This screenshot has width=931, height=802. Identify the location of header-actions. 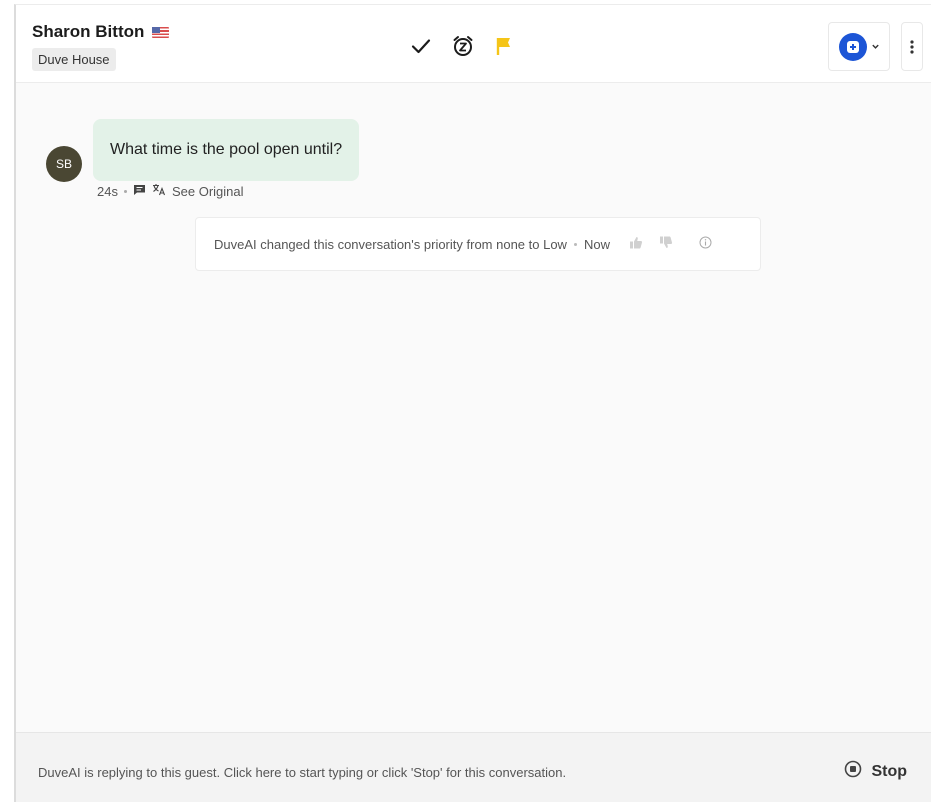
(463, 46).